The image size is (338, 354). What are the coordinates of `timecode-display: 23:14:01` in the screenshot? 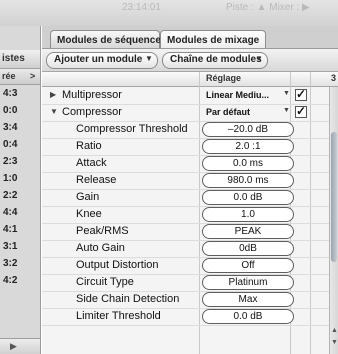 It's located at (141, 7).